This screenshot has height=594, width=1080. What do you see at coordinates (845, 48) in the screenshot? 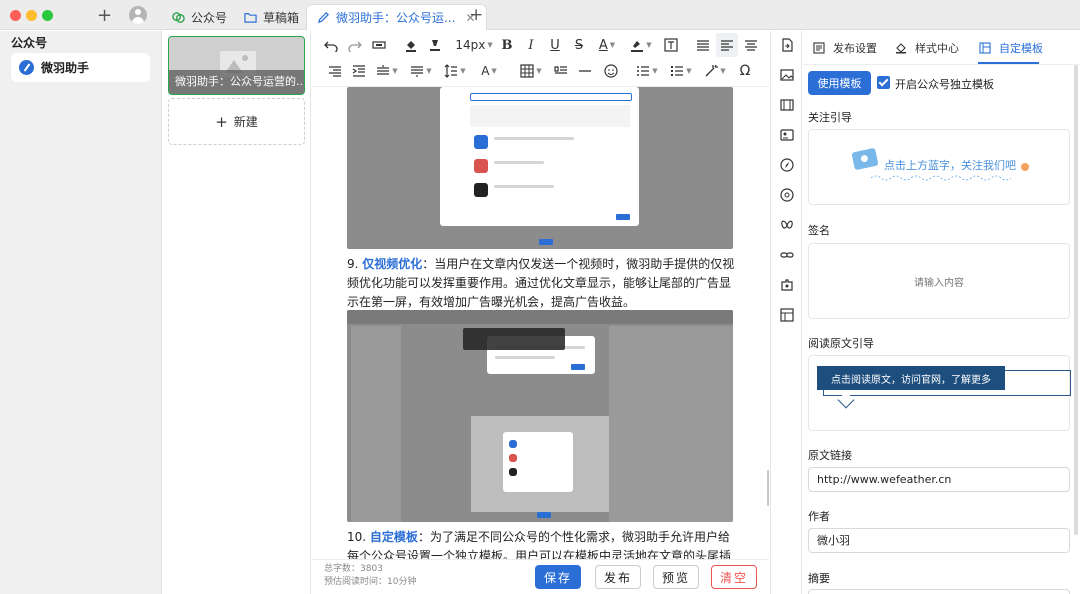
I see `tab-publish-settings: 发布设置` at bounding box center [845, 48].